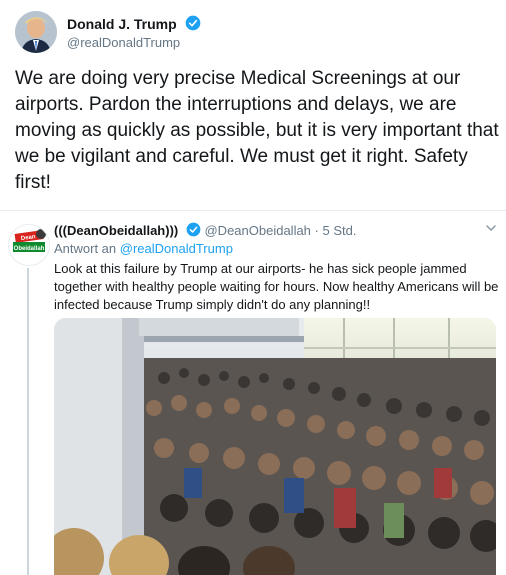 The height and width of the screenshot is (575, 506). I want to click on replying-to: Antwort an @realDonaldTrump, so click(143, 248).